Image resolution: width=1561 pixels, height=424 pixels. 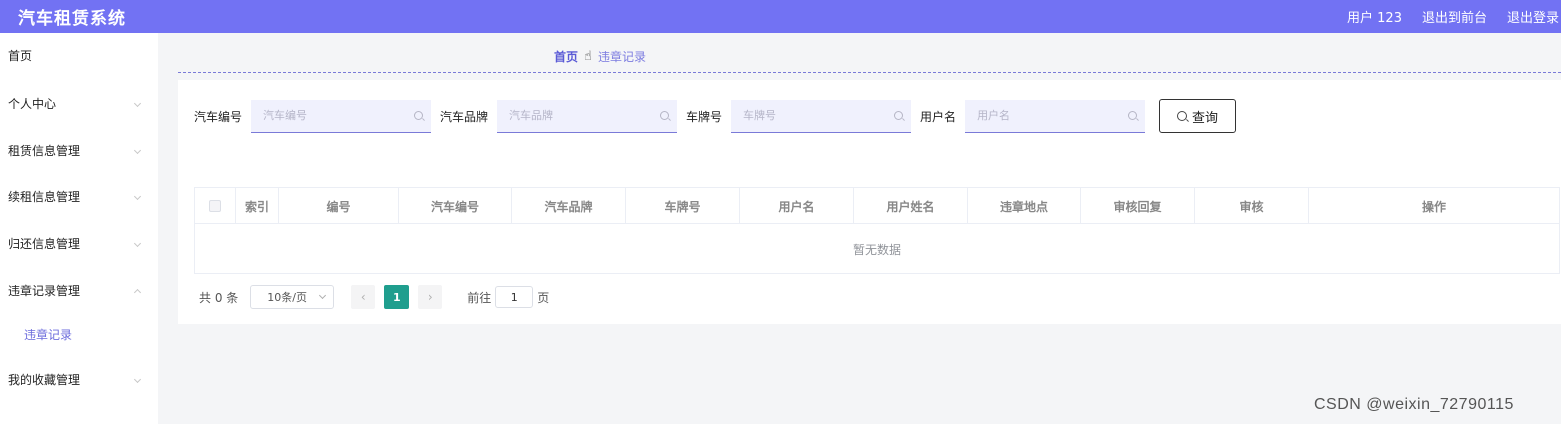 What do you see at coordinates (911, 206) in the screenshot?
I see `column-header: 用户姓名` at bounding box center [911, 206].